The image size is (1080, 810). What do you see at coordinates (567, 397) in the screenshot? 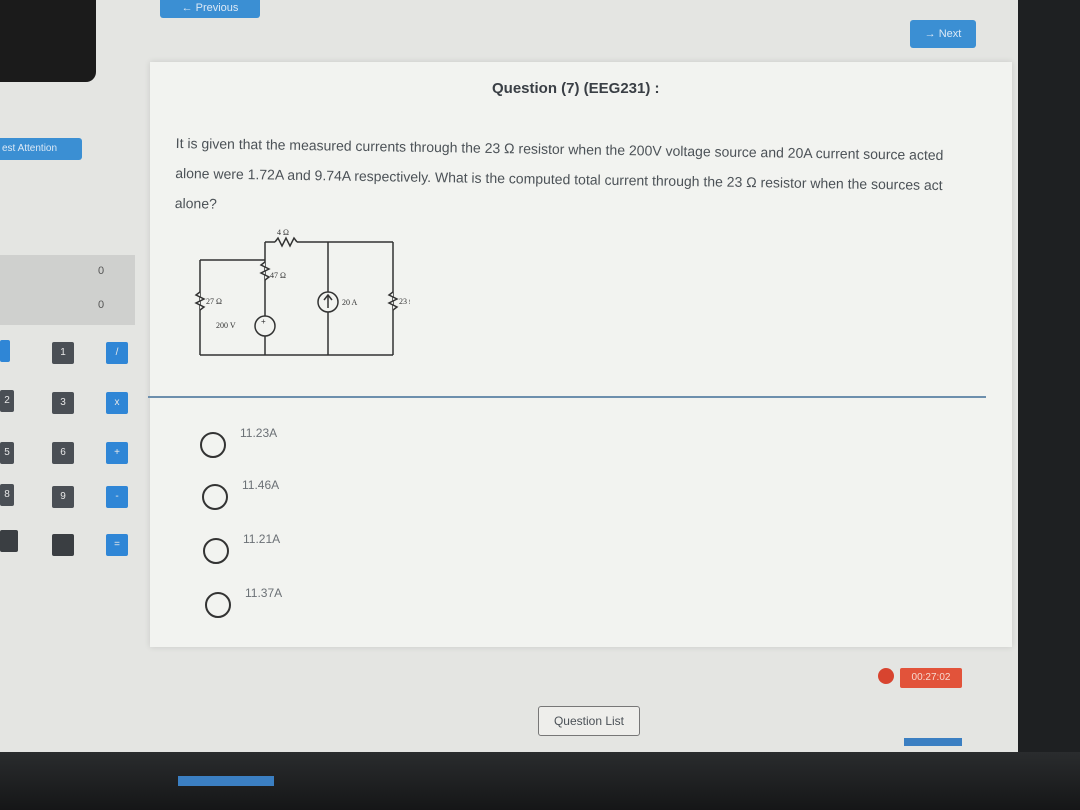
I see `divider` at bounding box center [567, 397].